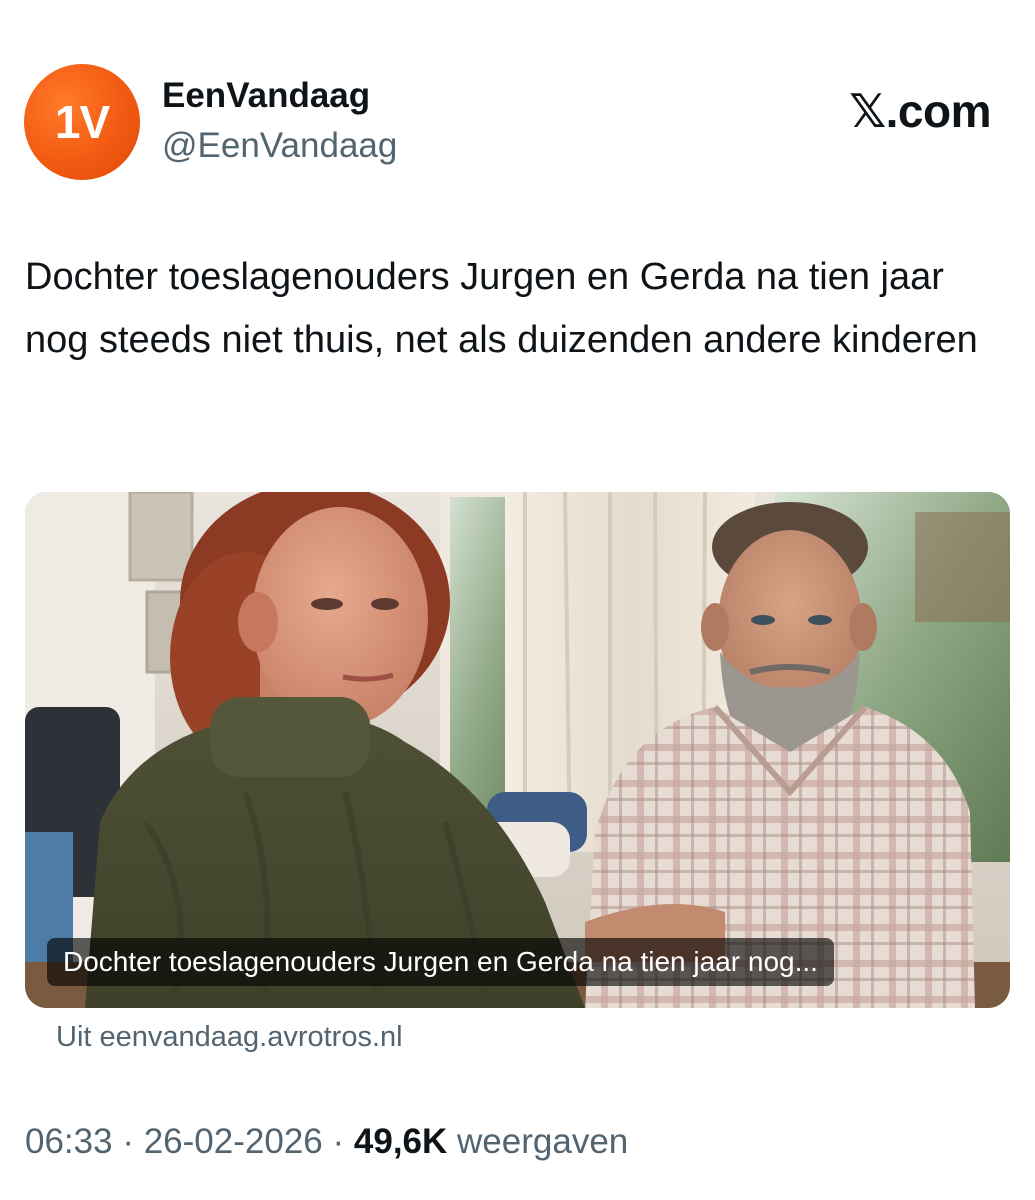  I want to click on avatar-logo-text: 1V, so click(82, 122).